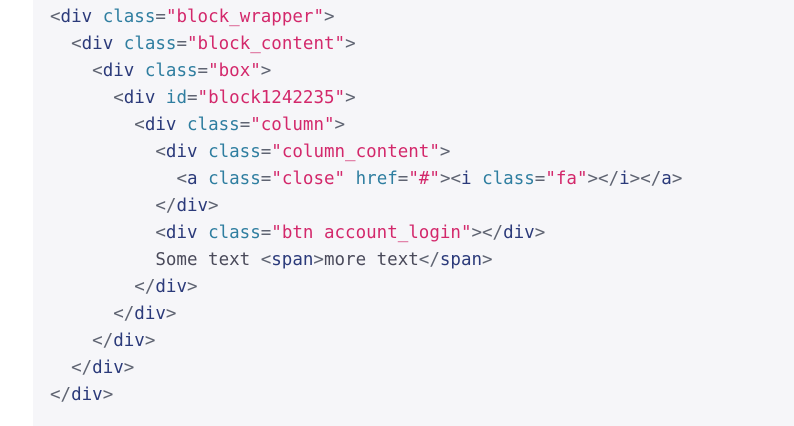 The image size is (794, 426). Describe the element at coordinates (292, 125) in the screenshot. I see `code-attribute-value: "column"` at that location.